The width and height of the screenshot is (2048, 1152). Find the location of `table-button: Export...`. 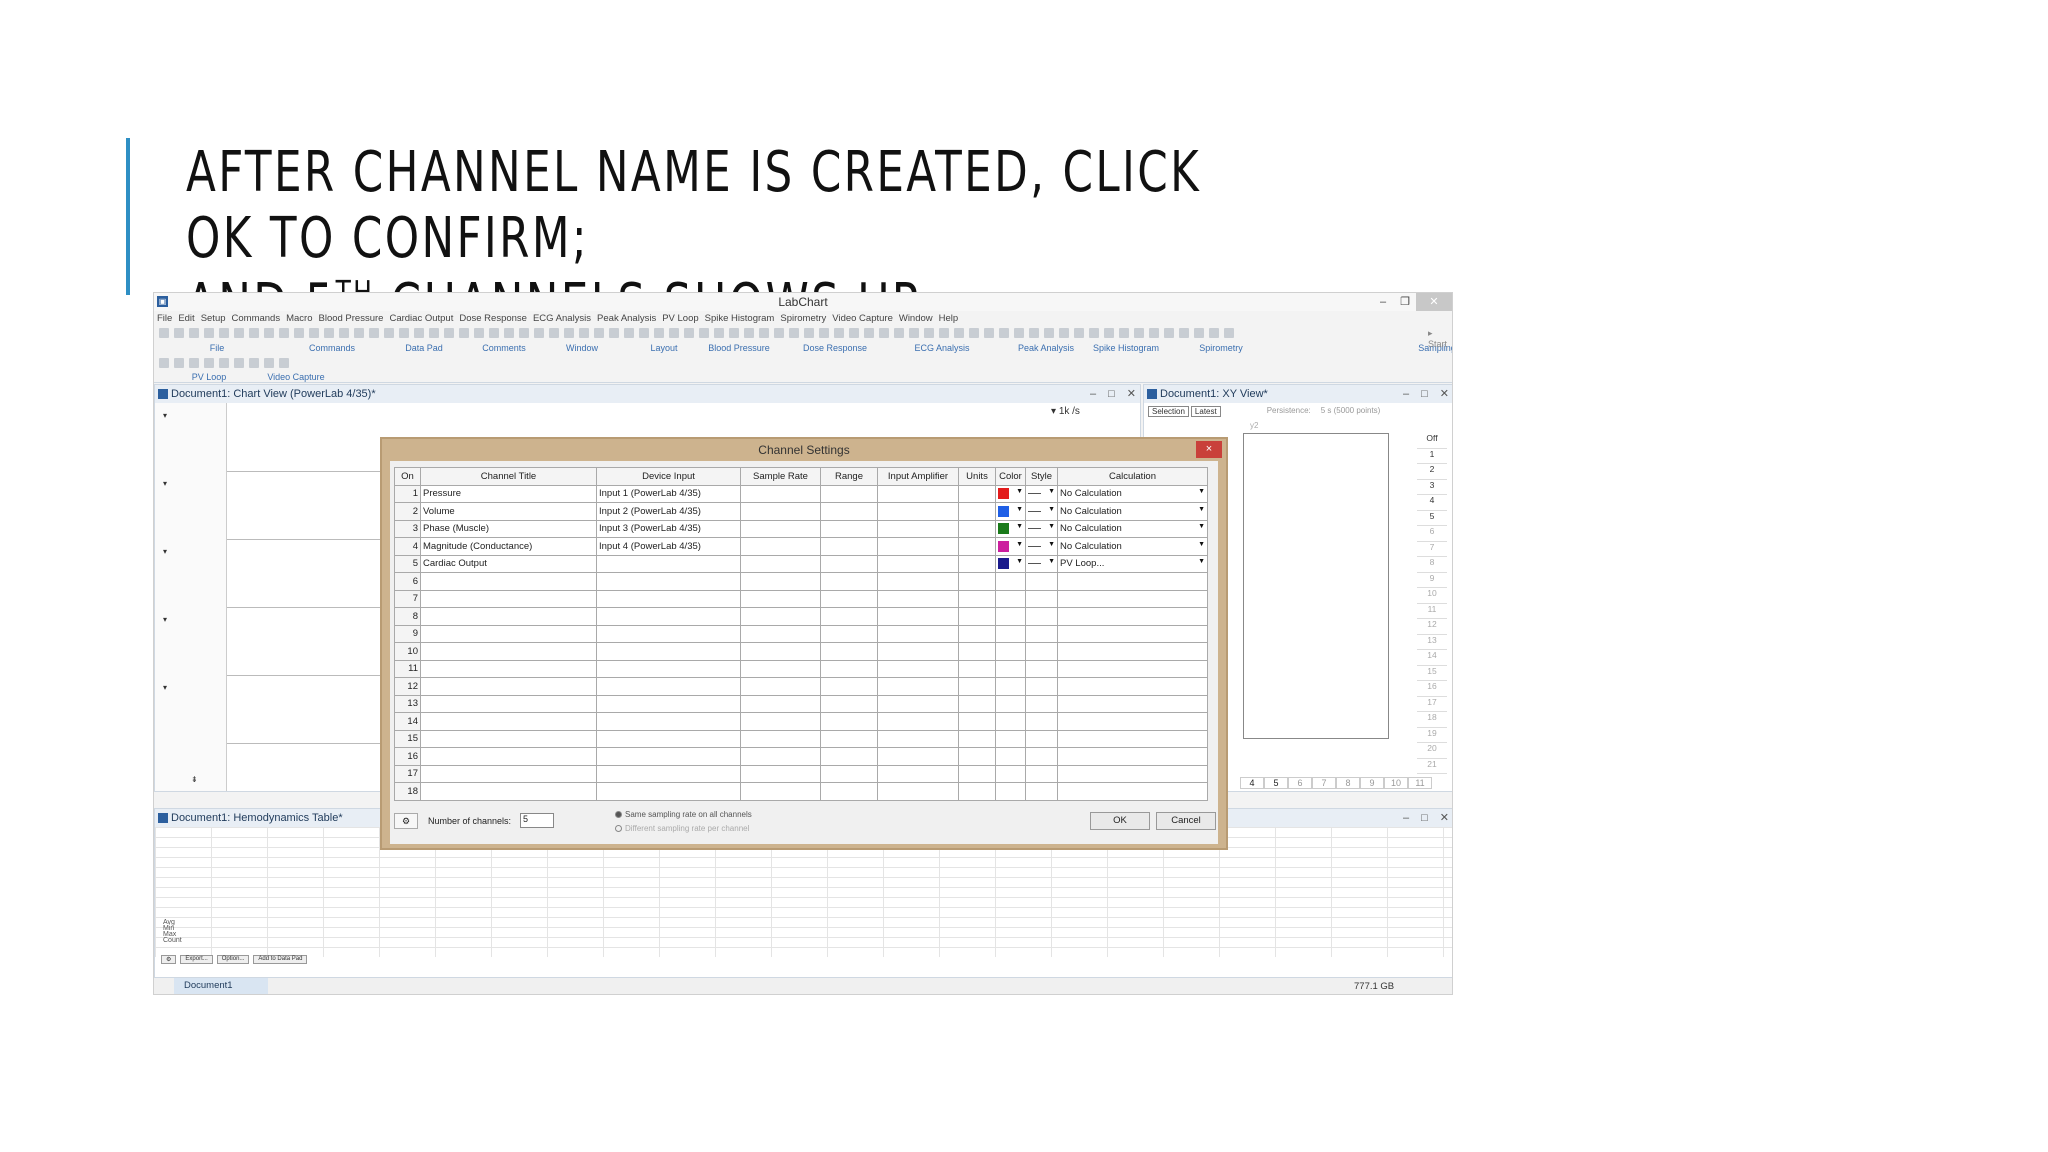

table-button: Export... is located at coordinates (196, 959).